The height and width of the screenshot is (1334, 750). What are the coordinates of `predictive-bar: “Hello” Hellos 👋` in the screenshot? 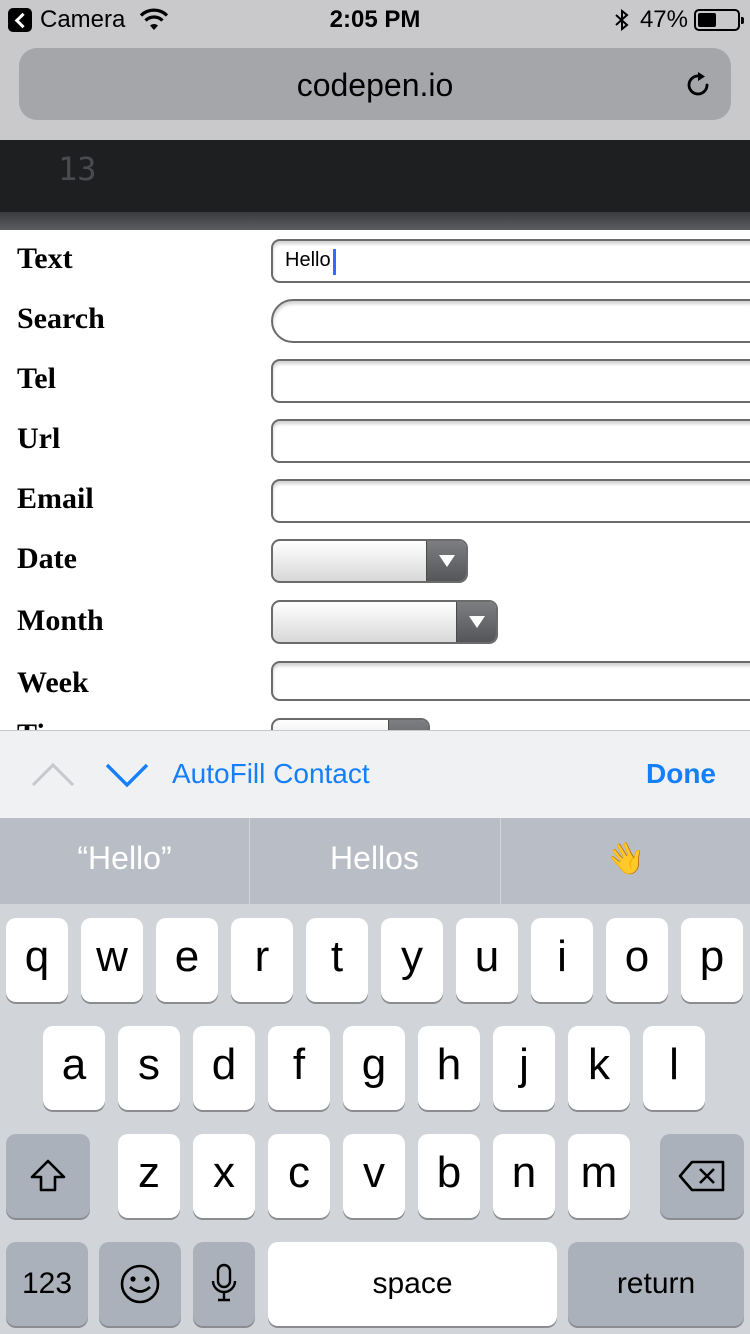 It's located at (375, 861).